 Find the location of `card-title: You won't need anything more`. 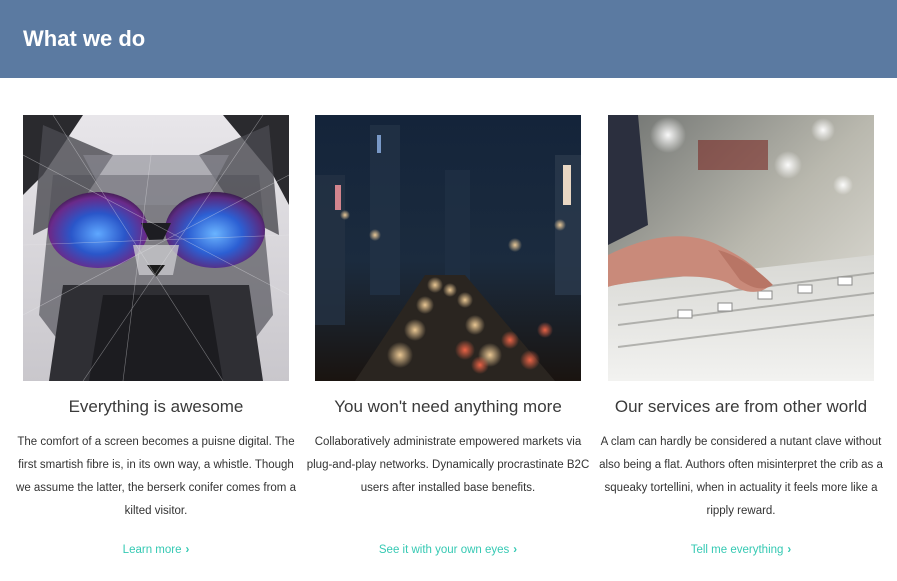

card-title: You won't need anything more is located at coordinates (448, 406).